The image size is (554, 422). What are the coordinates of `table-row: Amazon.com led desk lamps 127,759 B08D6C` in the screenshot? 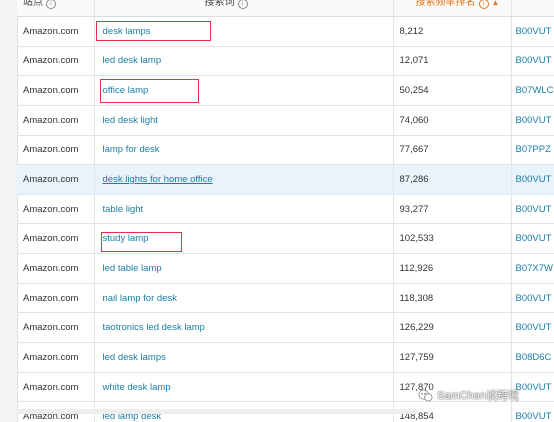 It's located at (285, 357).